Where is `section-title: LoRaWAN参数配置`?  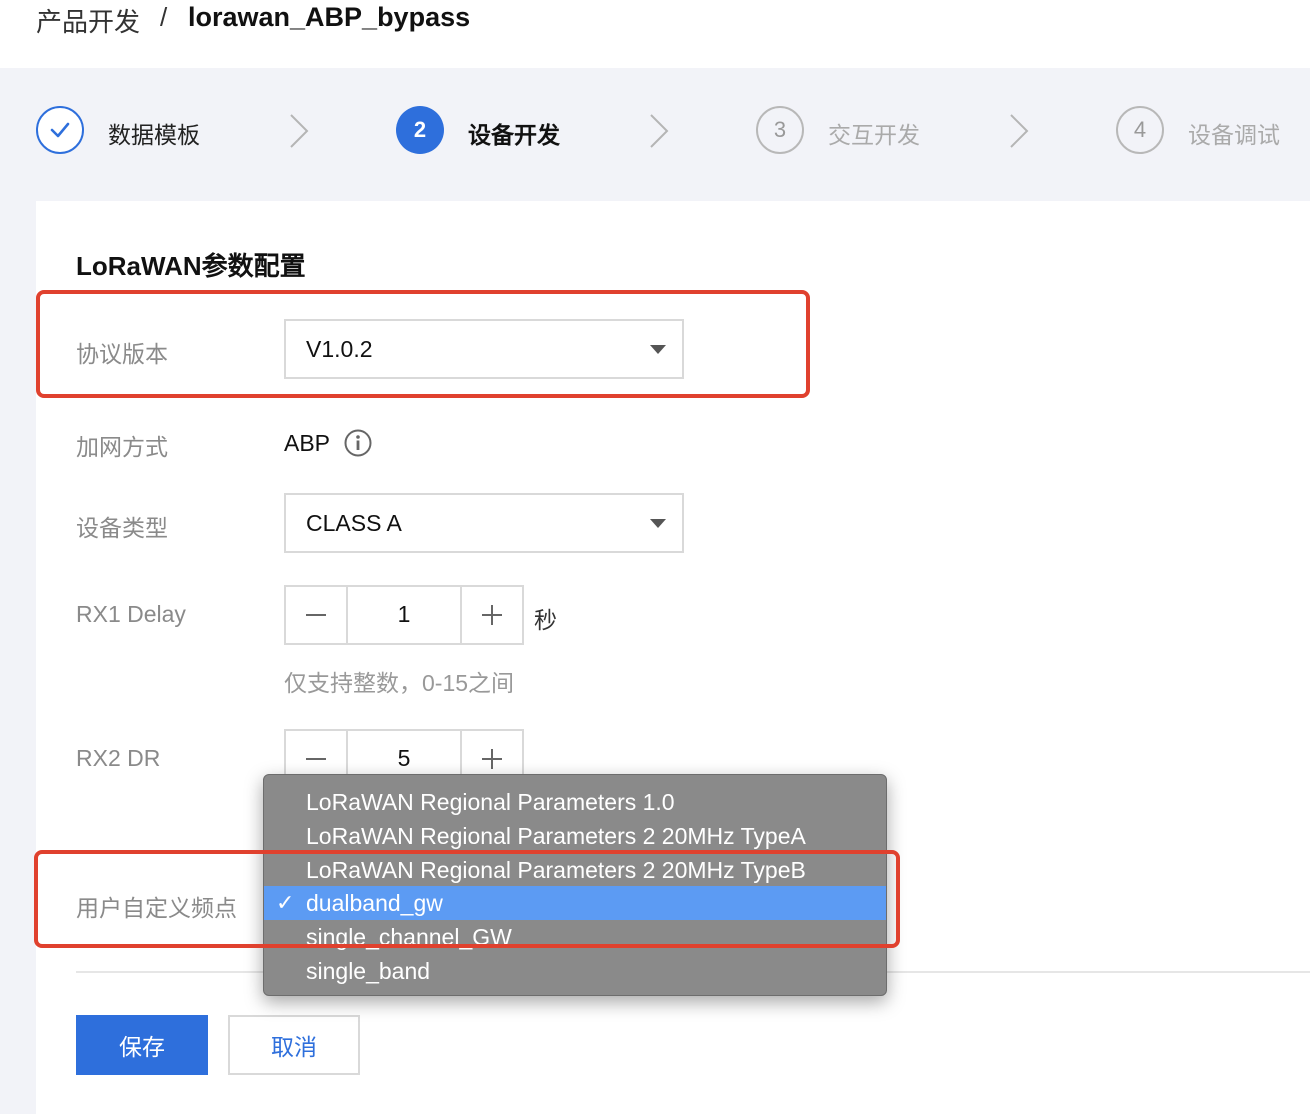 section-title: LoRaWAN参数配置 is located at coordinates (191, 266).